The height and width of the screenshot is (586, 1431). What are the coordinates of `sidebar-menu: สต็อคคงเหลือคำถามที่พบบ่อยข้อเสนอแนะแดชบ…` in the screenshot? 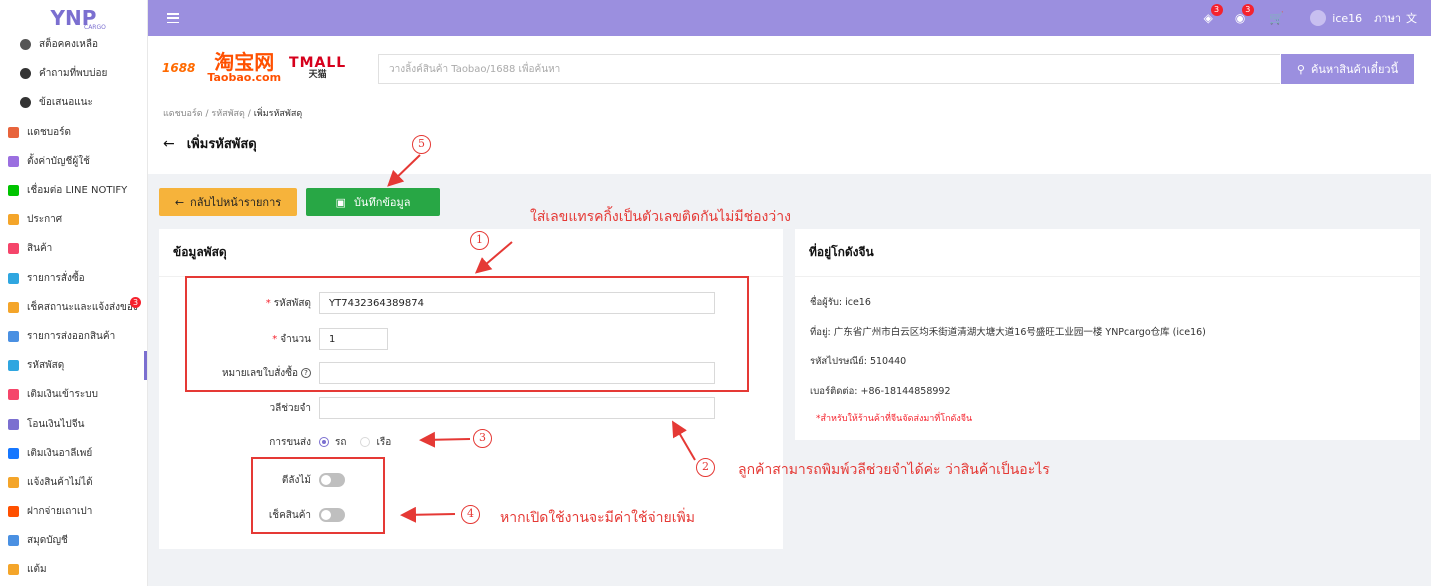 It's located at (73, 307).